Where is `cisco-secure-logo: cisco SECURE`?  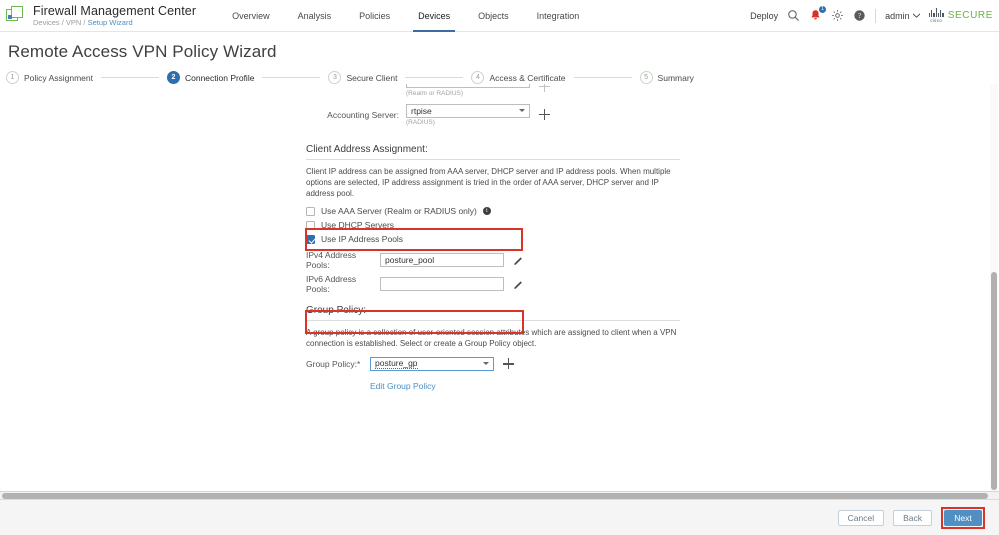
cisco-secure-logo: cisco SECURE is located at coordinates (960, 15).